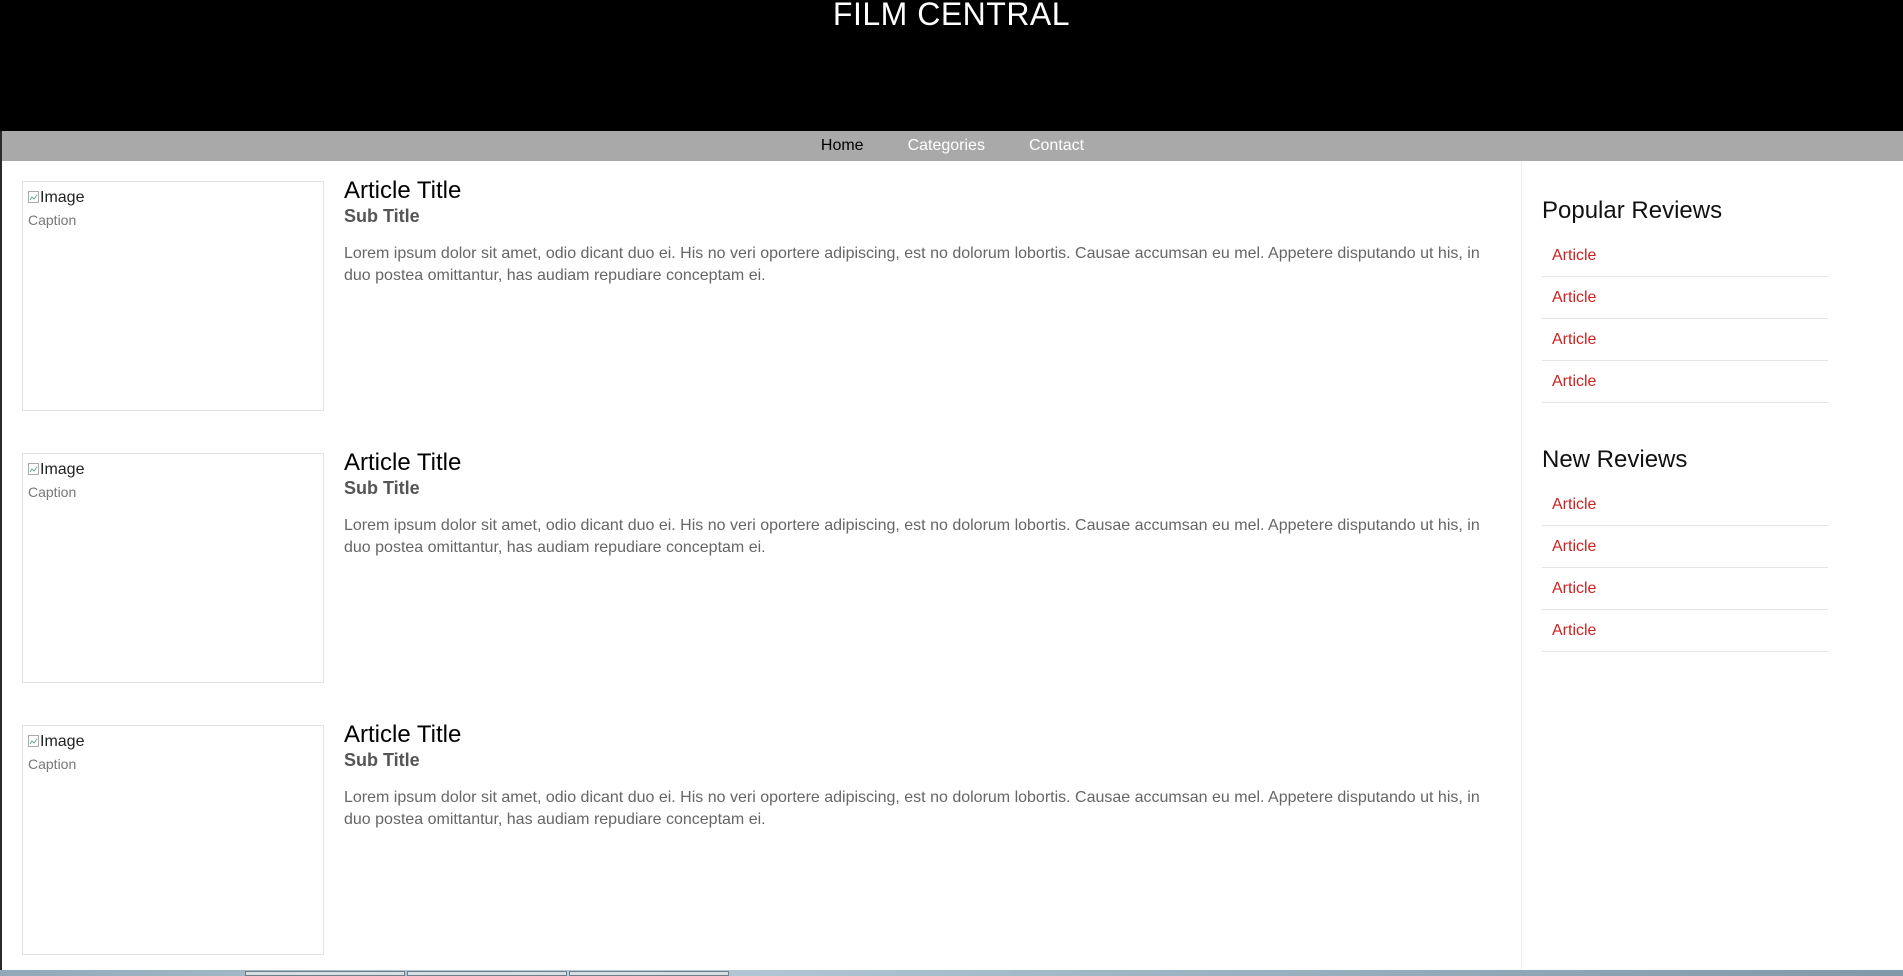 This screenshot has width=1903, height=976. Describe the element at coordinates (1, 553) in the screenshot. I see `left-edge-border` at that location.